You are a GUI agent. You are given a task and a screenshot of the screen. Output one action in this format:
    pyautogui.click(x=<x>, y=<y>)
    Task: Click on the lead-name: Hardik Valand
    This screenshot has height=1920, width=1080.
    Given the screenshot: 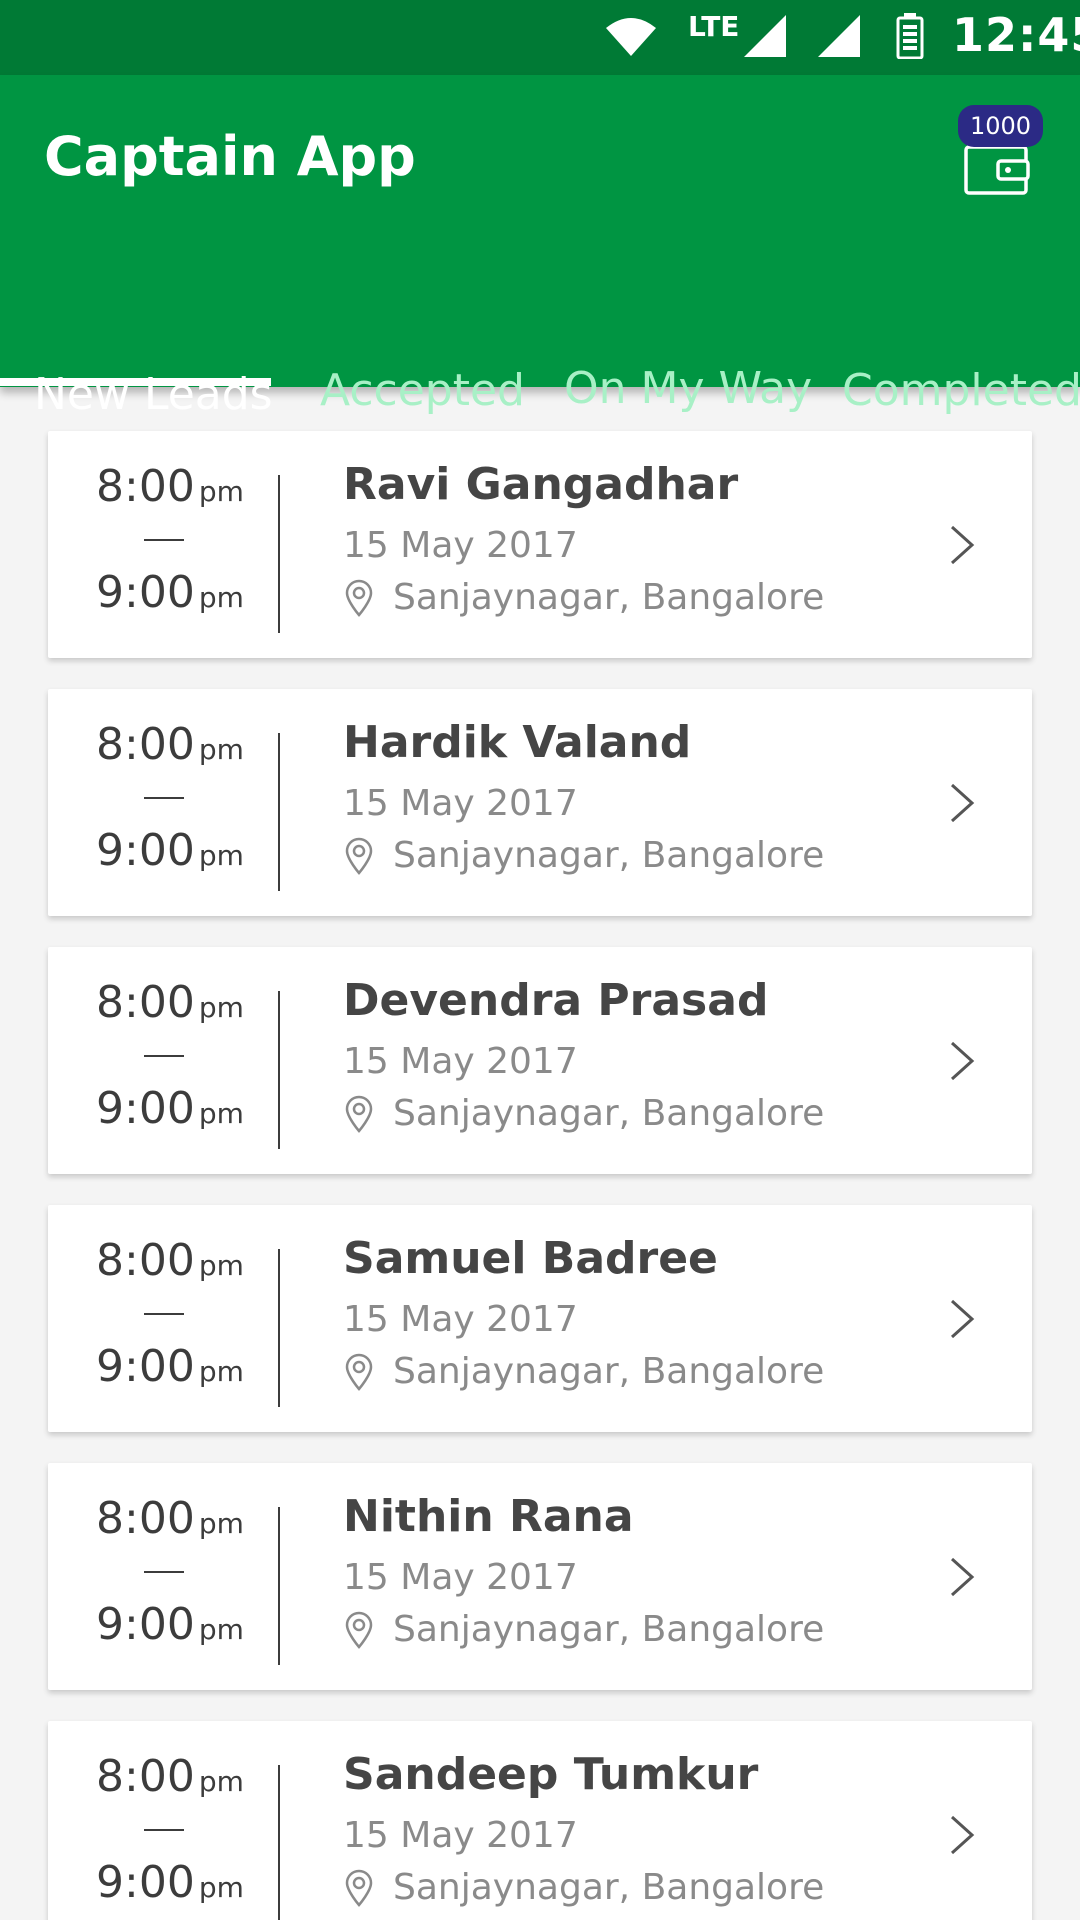 What is the action you would take?
    pyautogui.click(x=517, y=742)
    